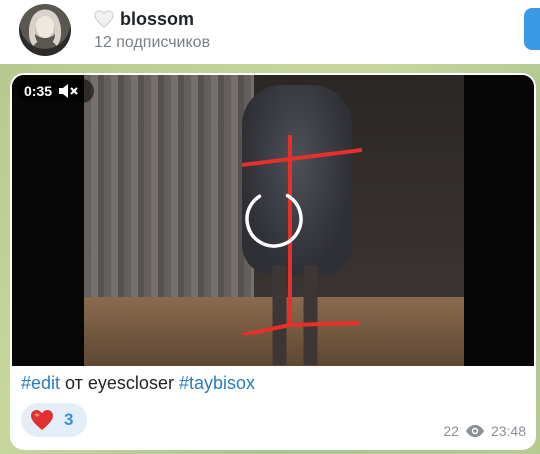  I want to click on channel-avatar, so click(45, 30).